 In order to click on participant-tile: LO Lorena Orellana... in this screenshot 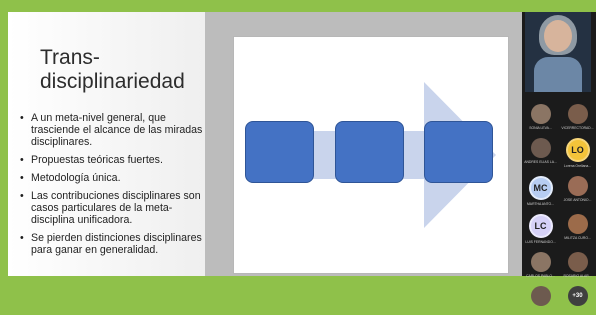, I will do `click(578, 153)`.